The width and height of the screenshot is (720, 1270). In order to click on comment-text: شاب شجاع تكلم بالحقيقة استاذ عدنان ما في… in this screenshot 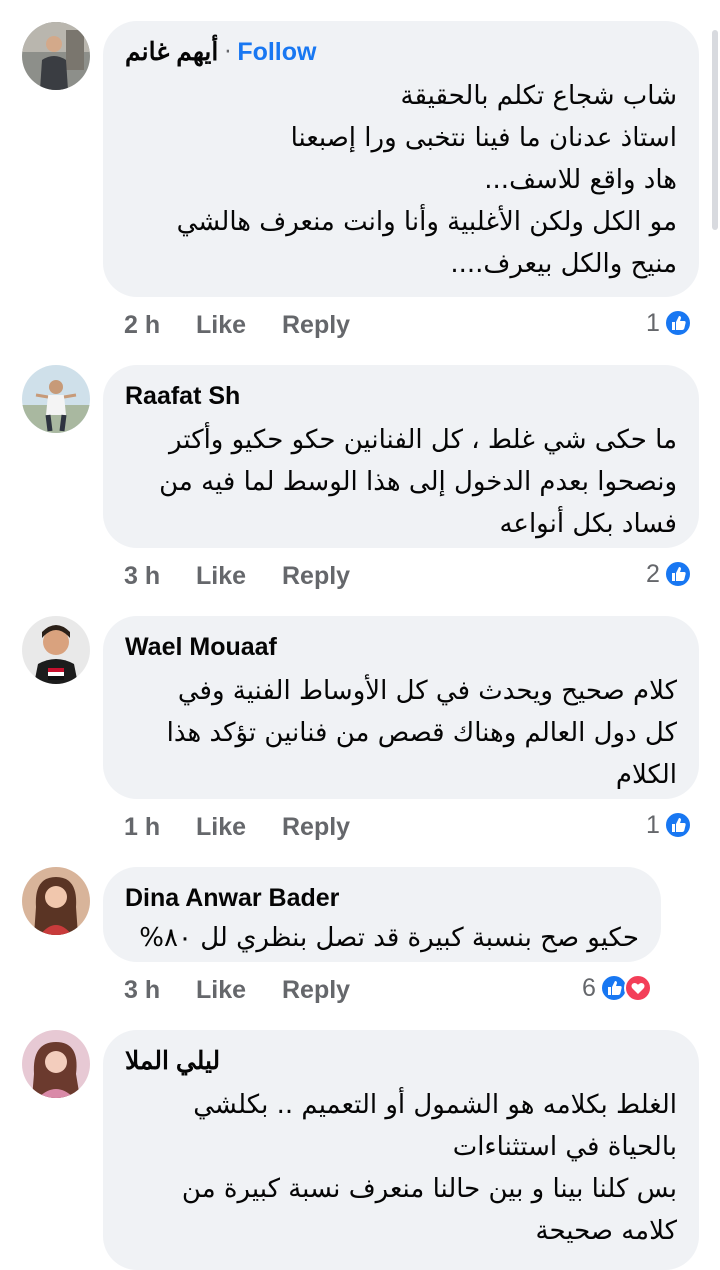, I will do `click(401, 180)`.